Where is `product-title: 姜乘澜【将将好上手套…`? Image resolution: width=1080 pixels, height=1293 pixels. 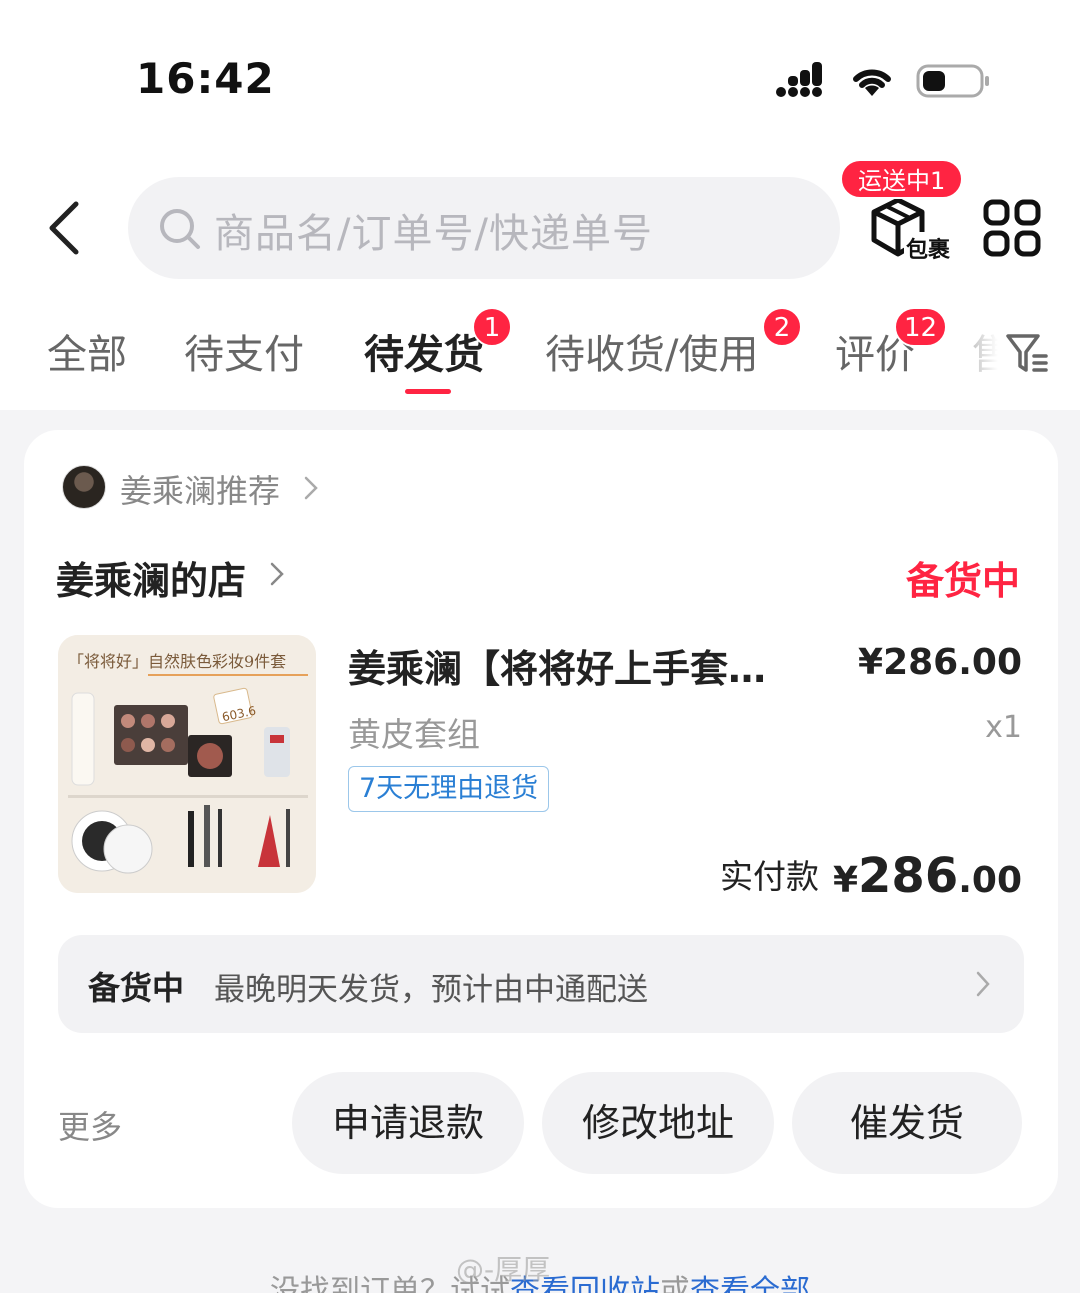
product-title: 姜乘澜【将将好上手套… is located at coordinates (583, 665).